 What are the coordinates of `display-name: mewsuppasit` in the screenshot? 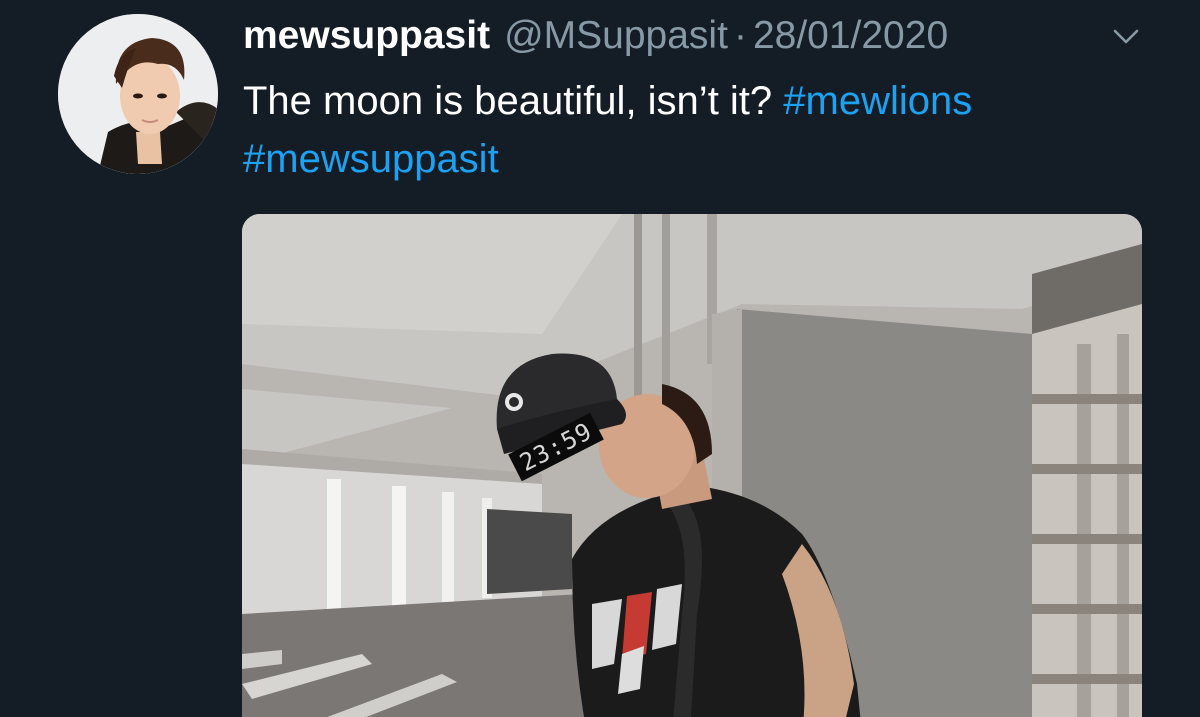 It's located at (366, 36).